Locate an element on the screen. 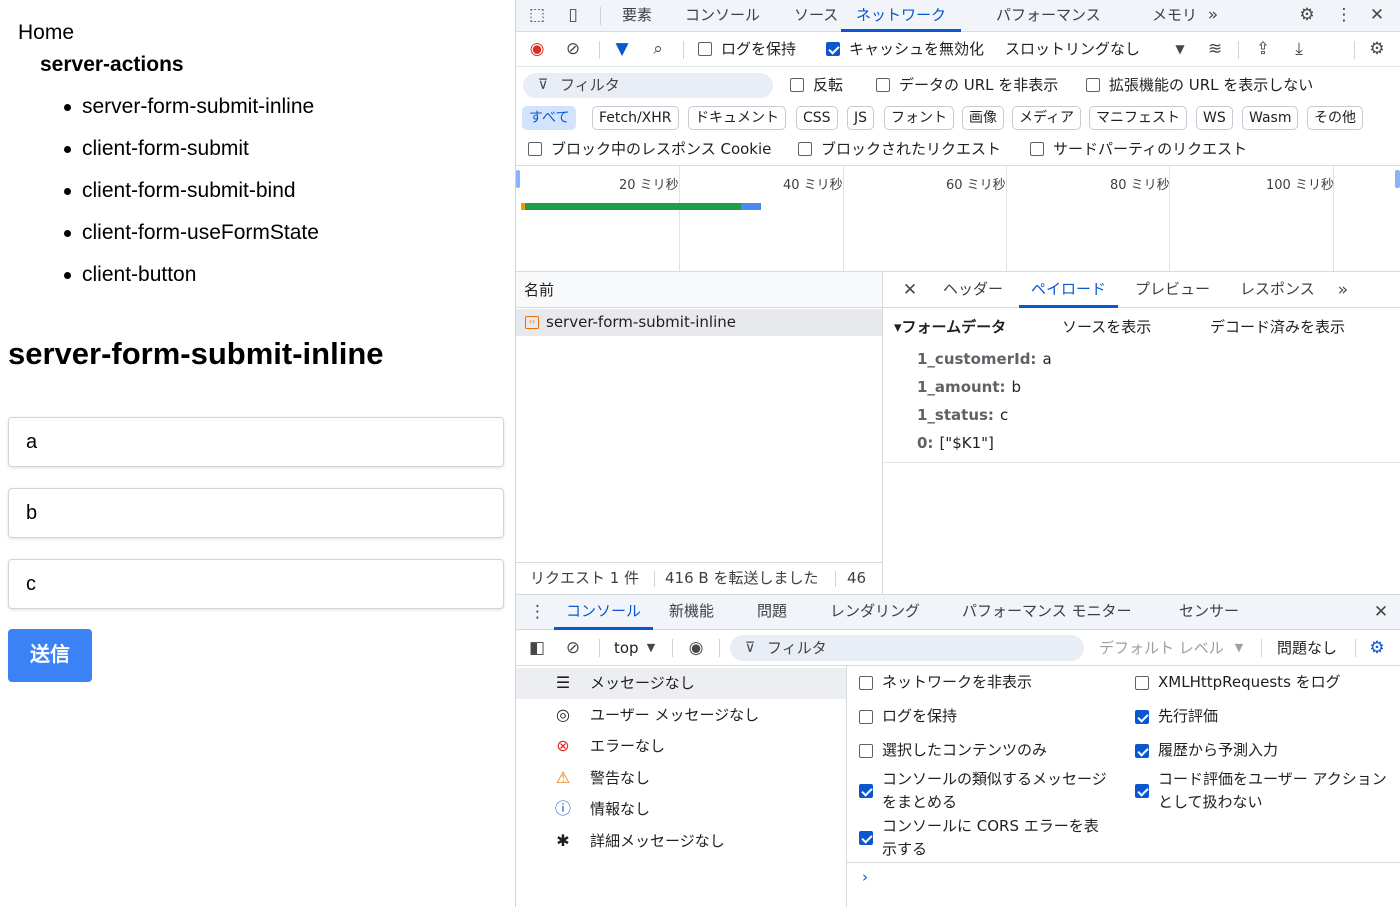  sidebar-toggle-icon: ◧ is located at coordinates (537, 648).